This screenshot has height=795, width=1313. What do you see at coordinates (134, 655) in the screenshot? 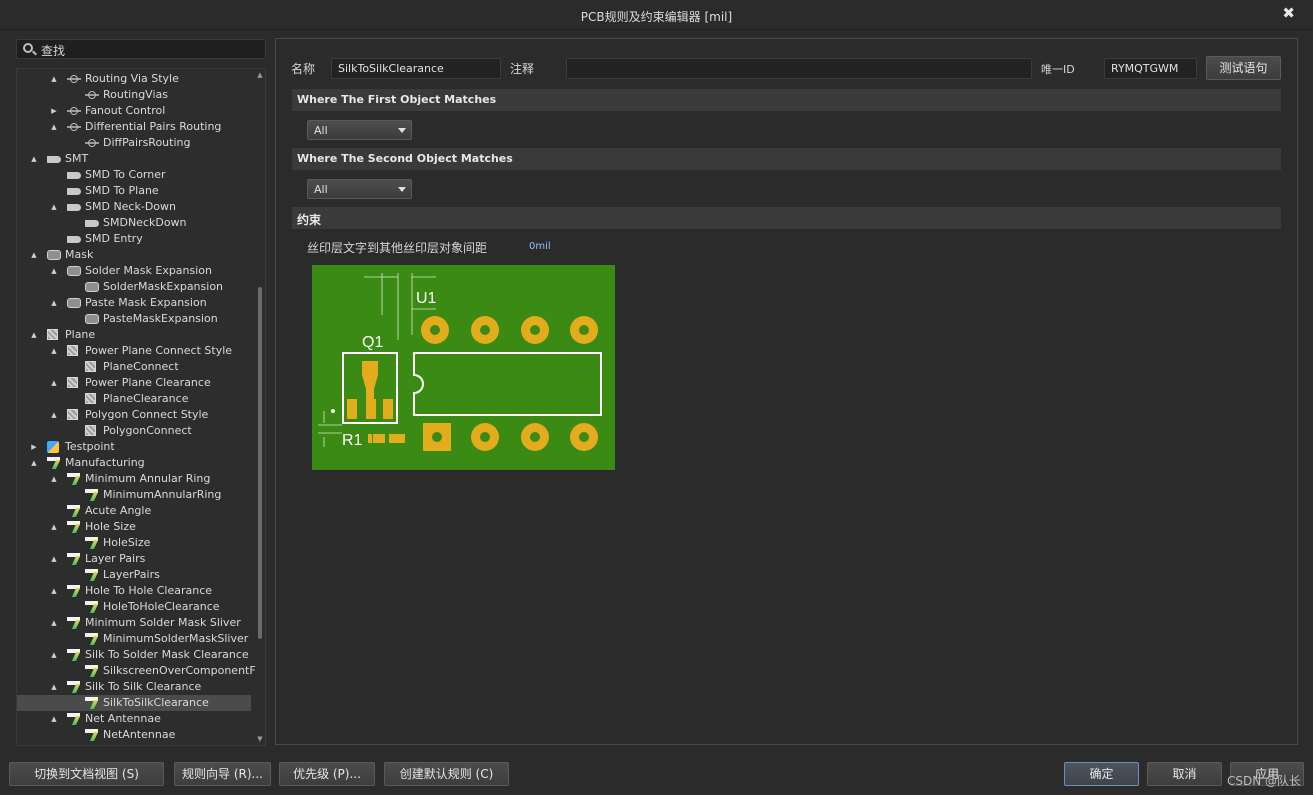
I see `tree-item: ▲ Silk To Solder Mask Clearance` at bounding box center [134, 655].